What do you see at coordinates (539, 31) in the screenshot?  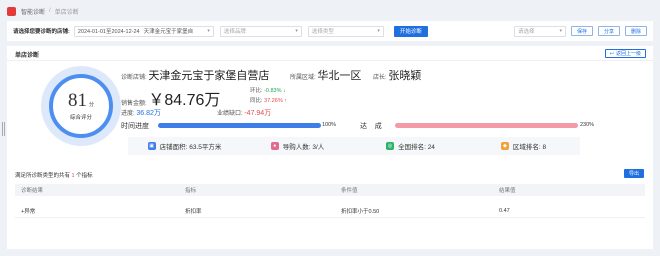 I see `right-select: 请选择 ▾` at bounding box center [539, 31].